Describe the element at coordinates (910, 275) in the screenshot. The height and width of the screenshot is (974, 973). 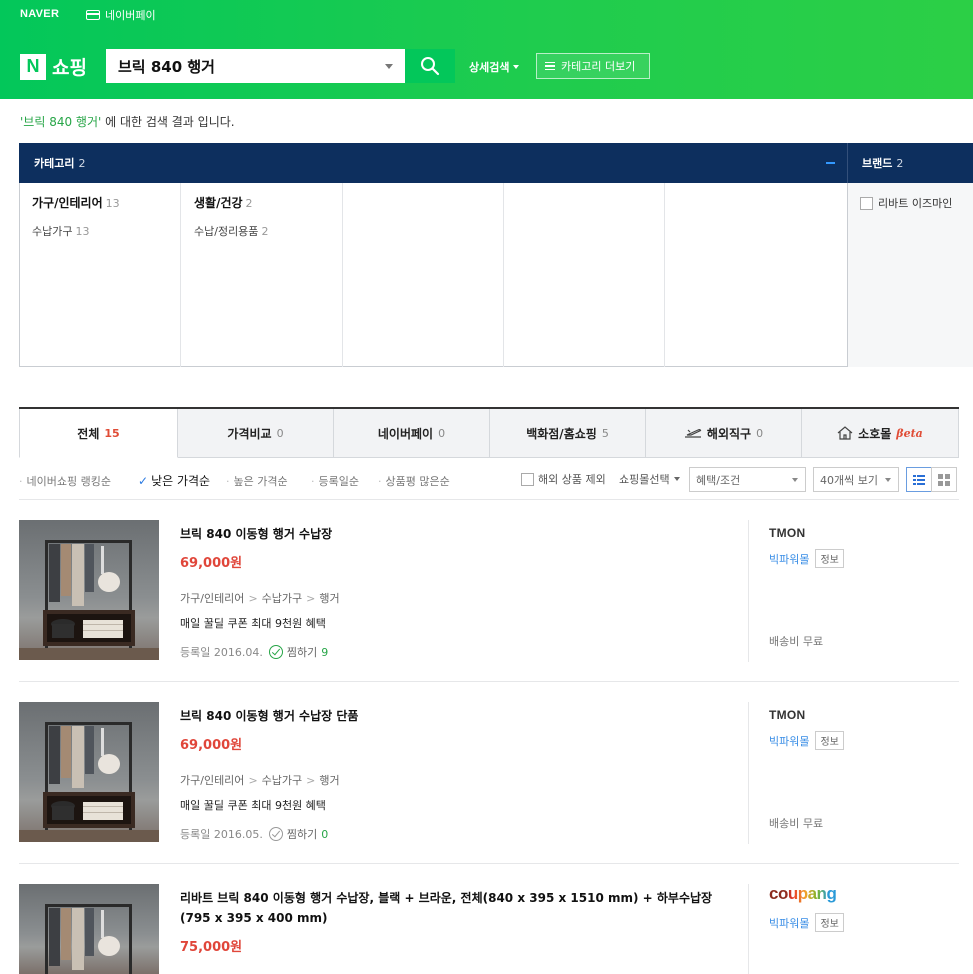
I see `brand-list: 리바트 이즈마인` at that location.